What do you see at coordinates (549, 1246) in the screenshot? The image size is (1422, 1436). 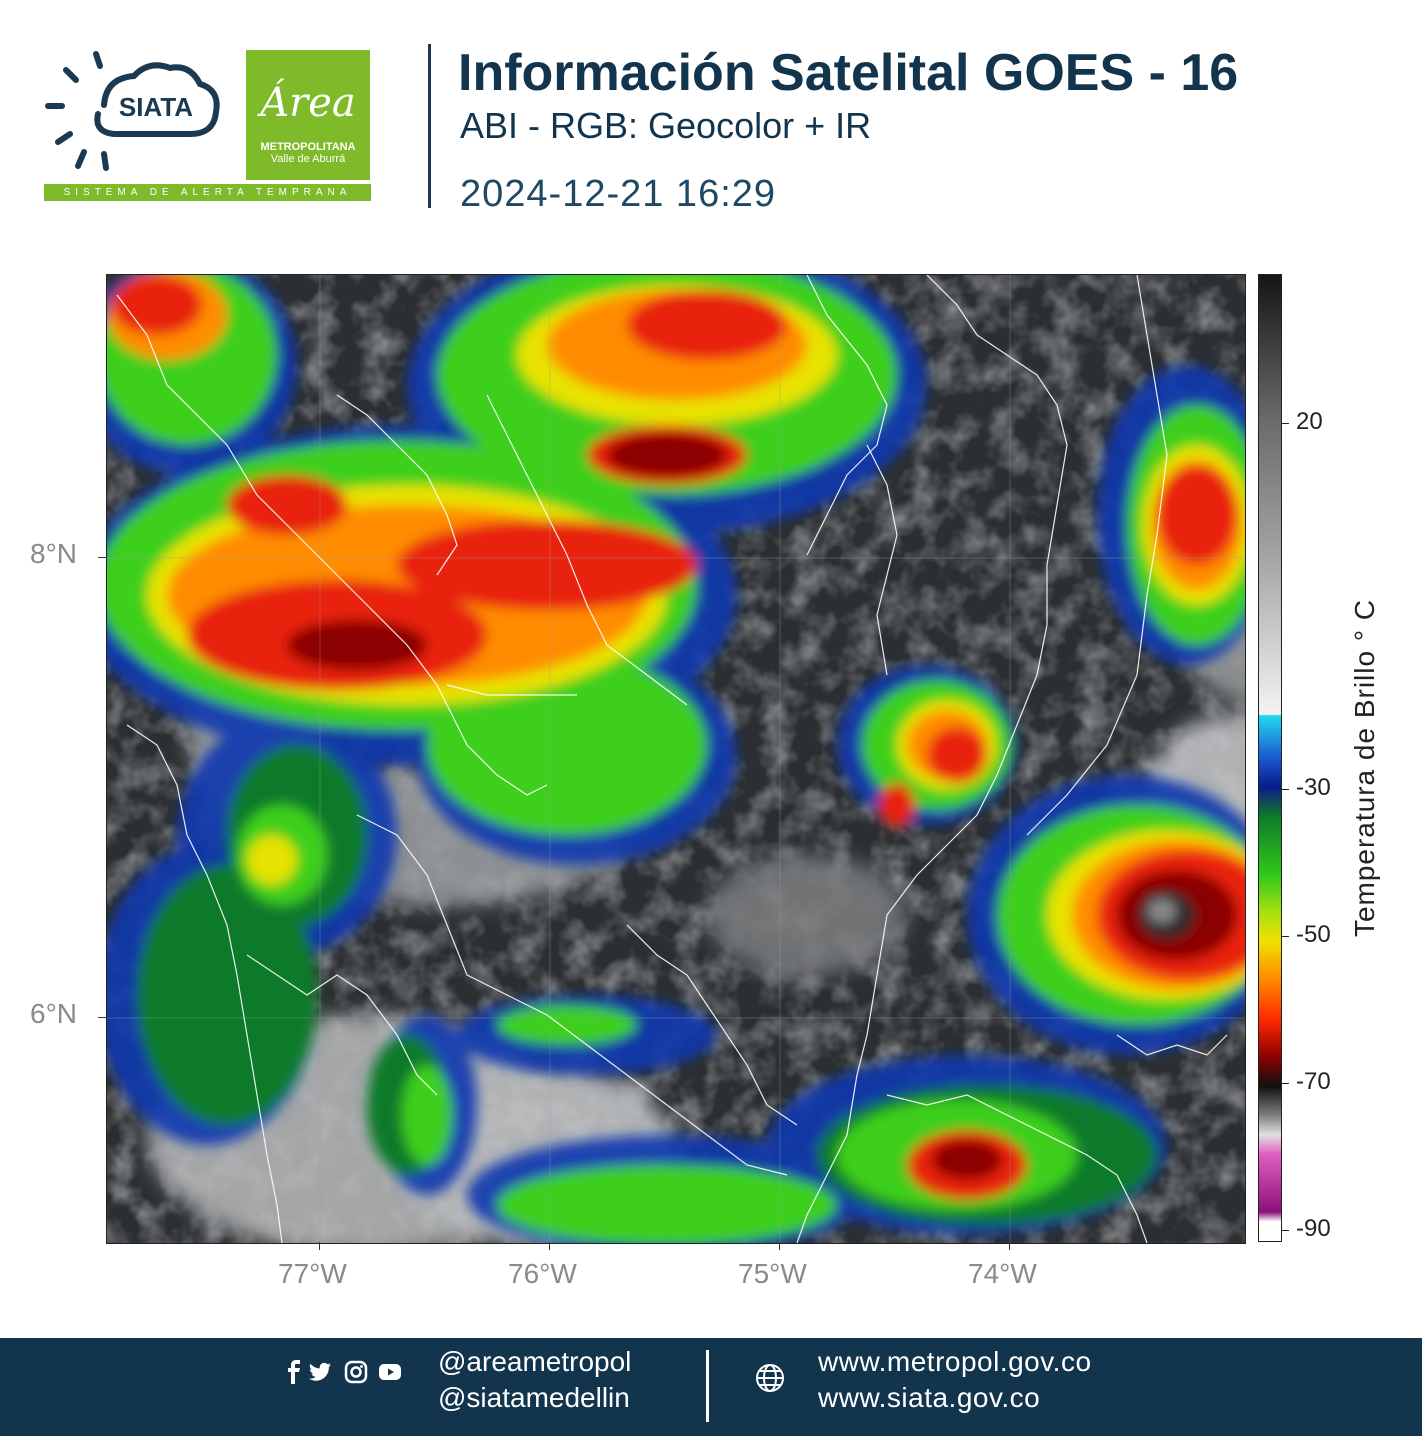 I see `lon-tick-76w` at bounding box center [549, 1246].